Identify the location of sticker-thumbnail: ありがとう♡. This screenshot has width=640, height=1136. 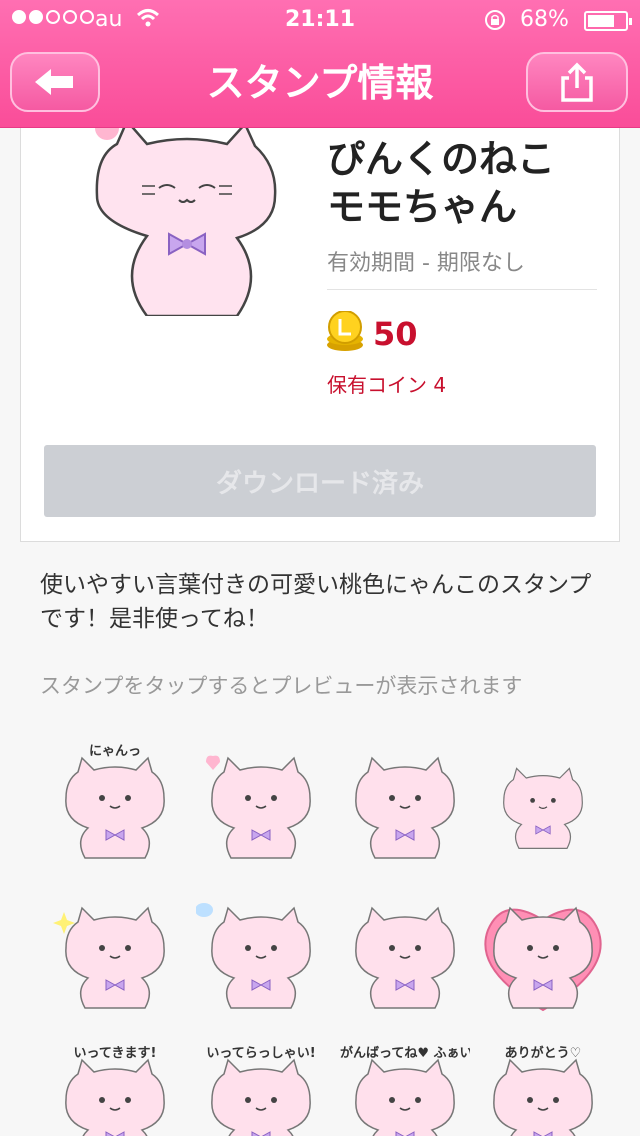
(543, 1089).